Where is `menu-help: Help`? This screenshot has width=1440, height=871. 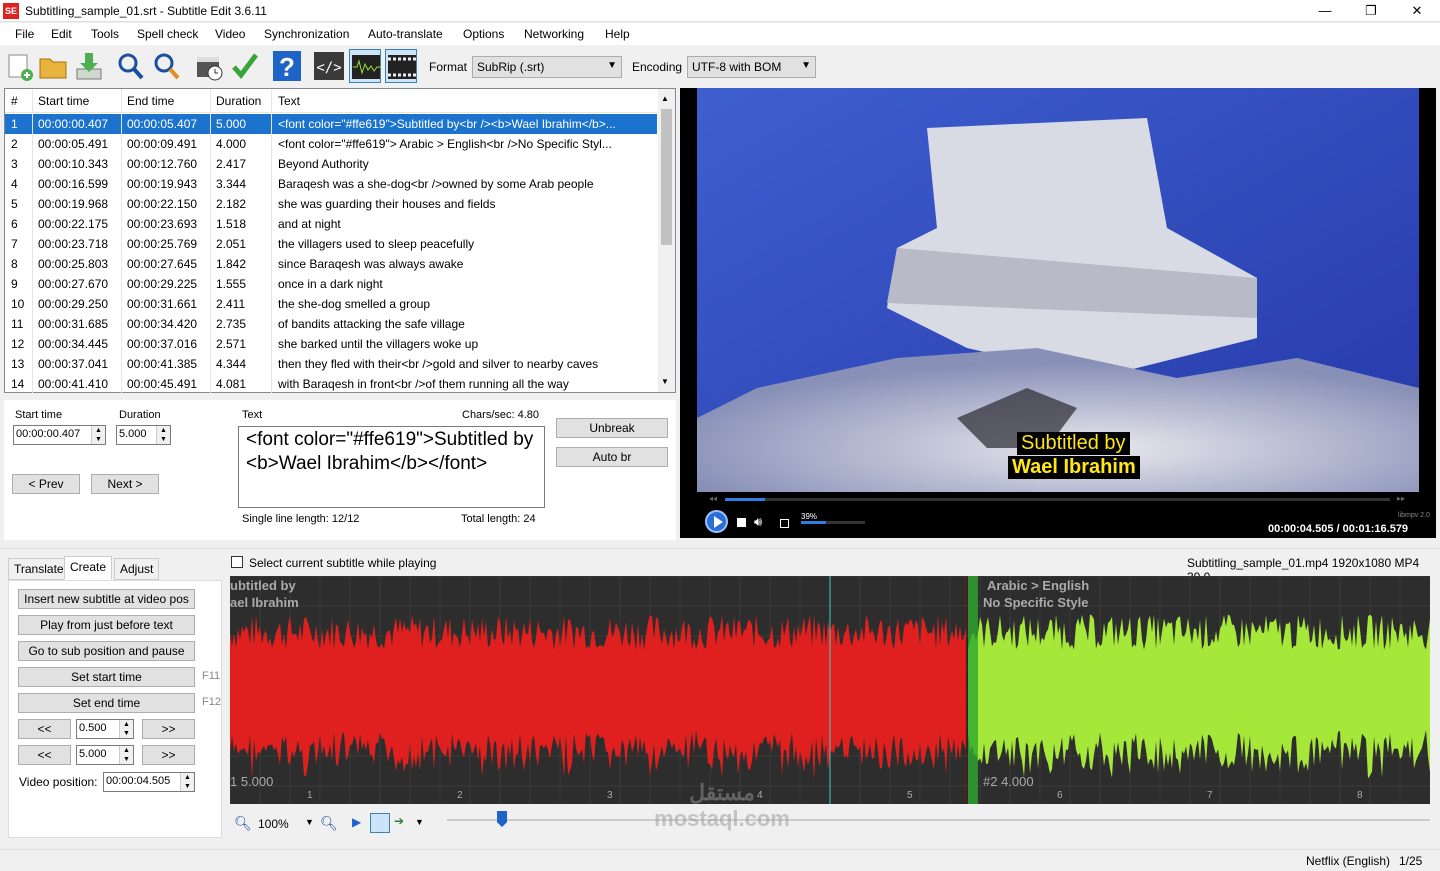
menu-help: Help is located at coordinates (617, 34).